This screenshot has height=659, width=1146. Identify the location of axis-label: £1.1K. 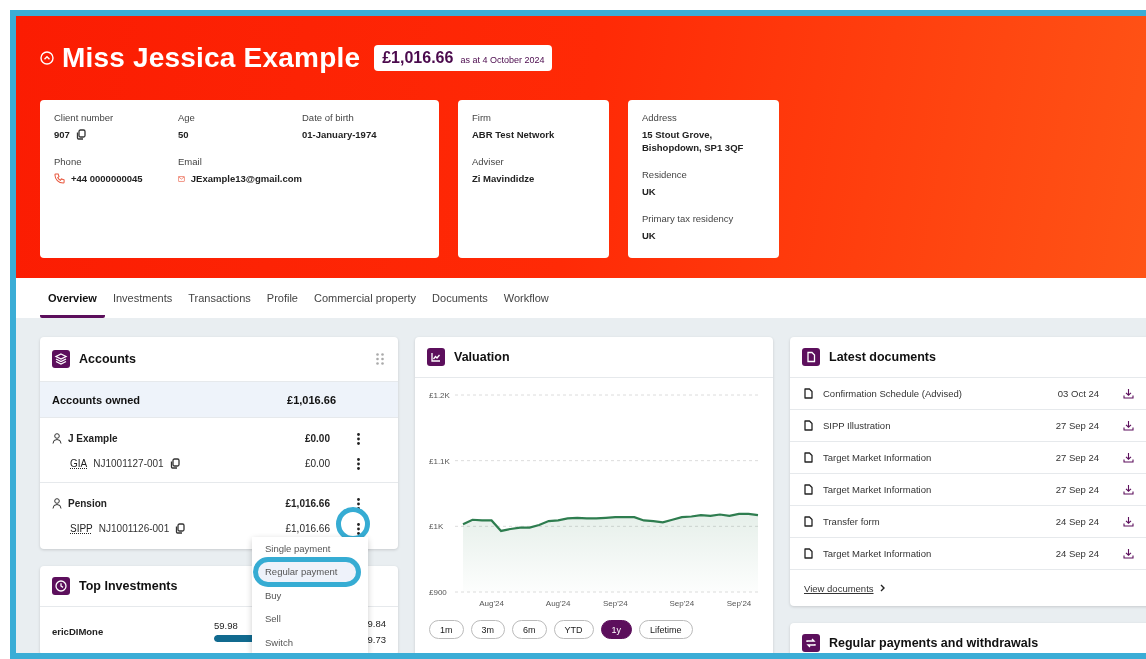
(439, 461).